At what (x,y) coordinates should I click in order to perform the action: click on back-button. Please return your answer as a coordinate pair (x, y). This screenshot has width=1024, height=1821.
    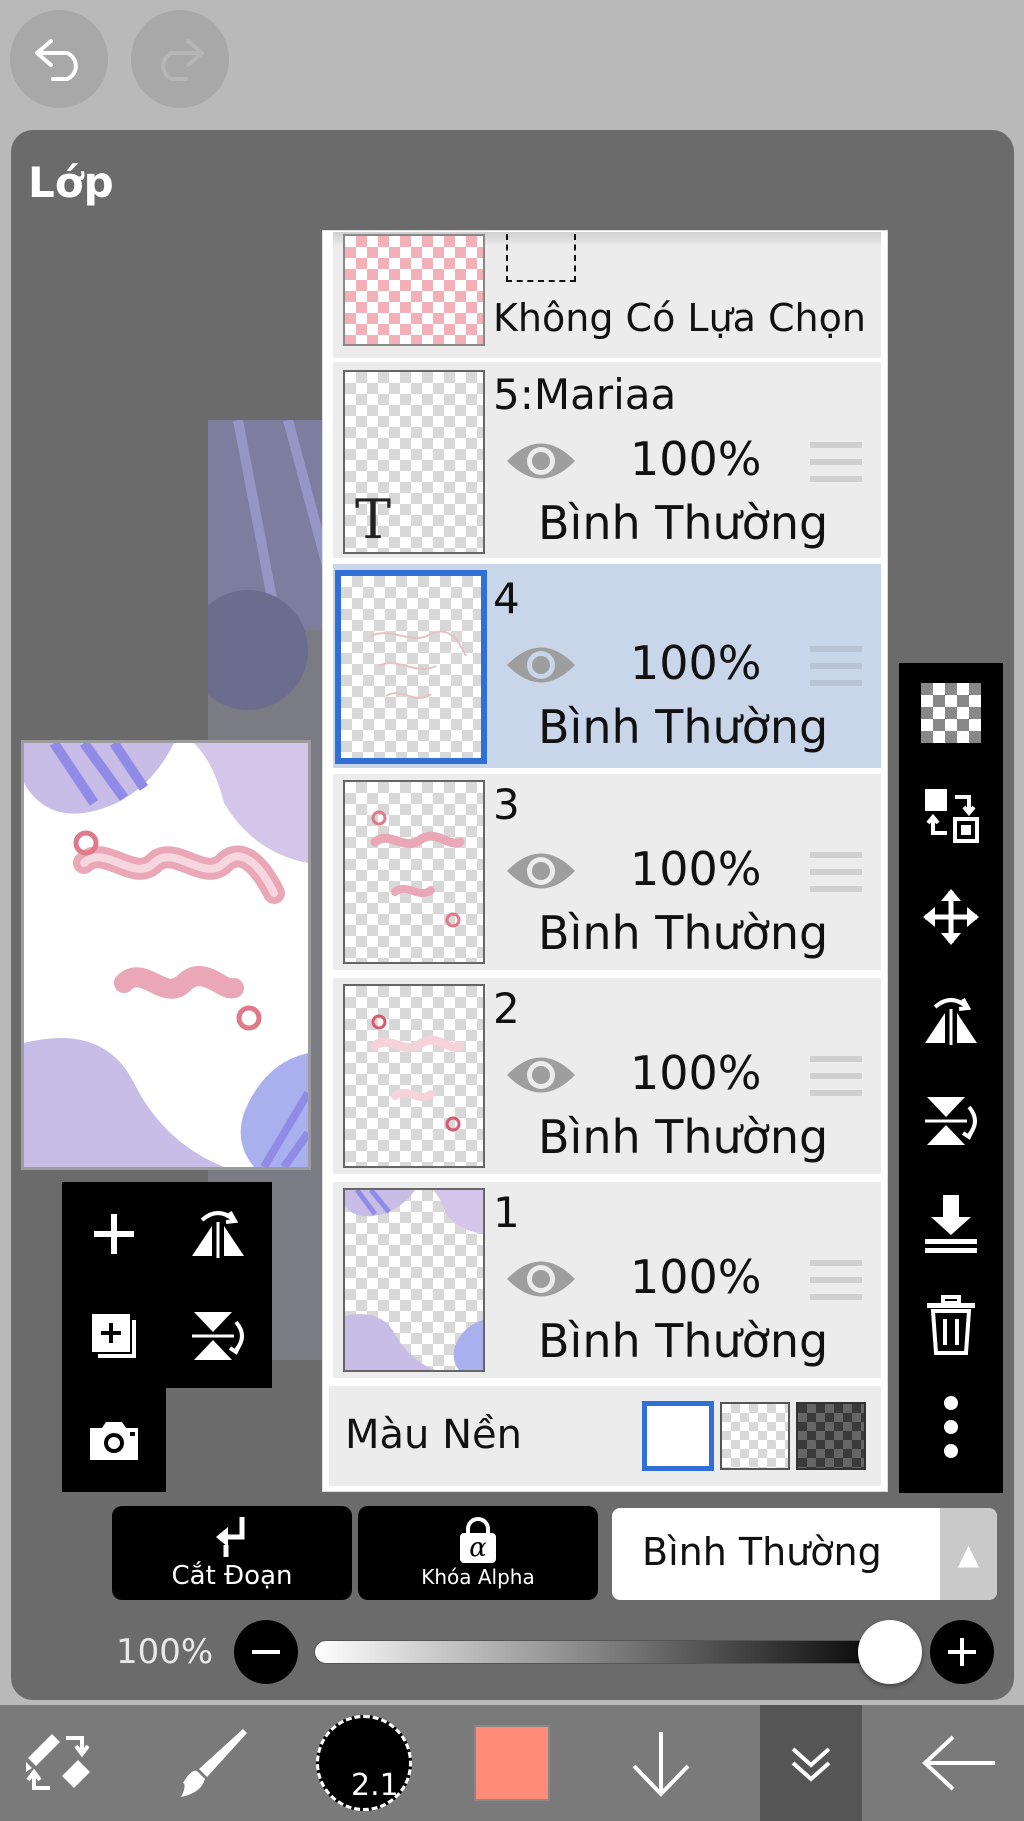
    Looking at the image, I should click on (959, 1763).